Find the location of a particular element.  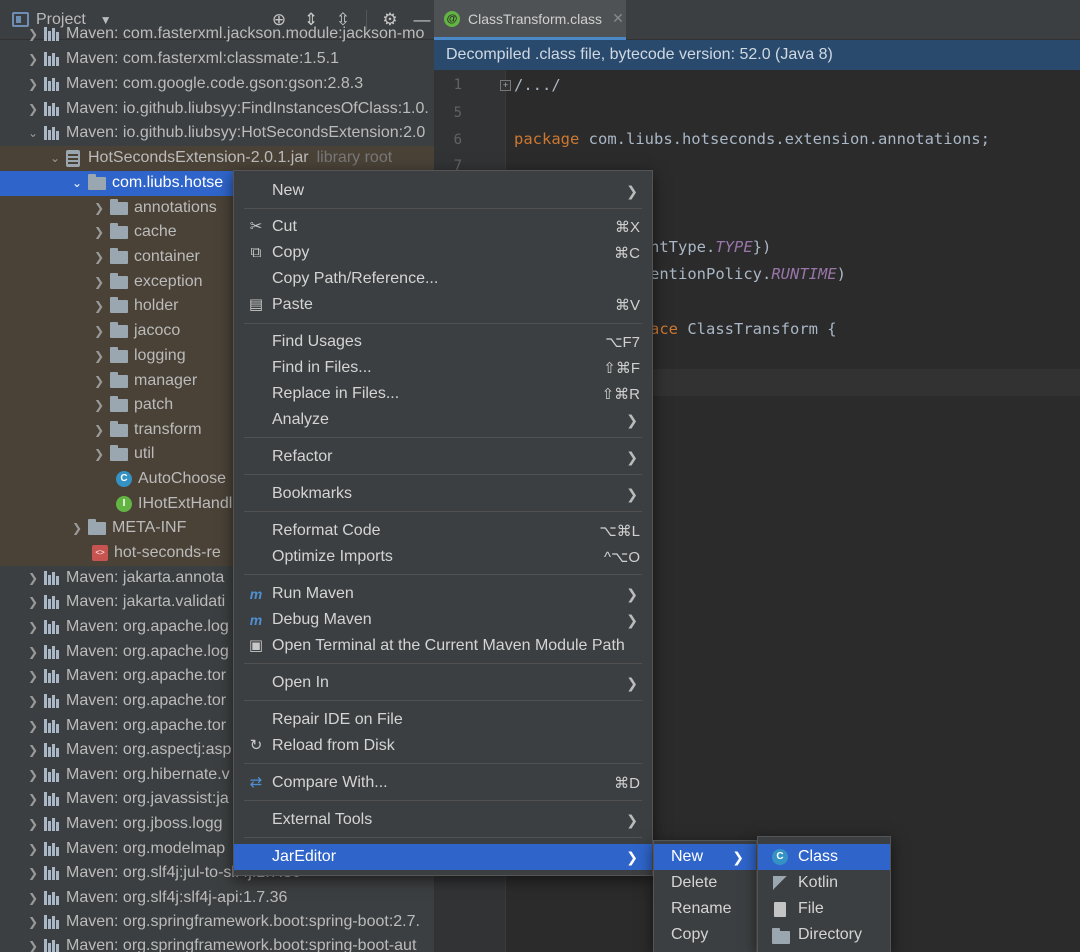

menu-item-bookmarks: Bookmarks ❯ is located at coordinates (443, 494).